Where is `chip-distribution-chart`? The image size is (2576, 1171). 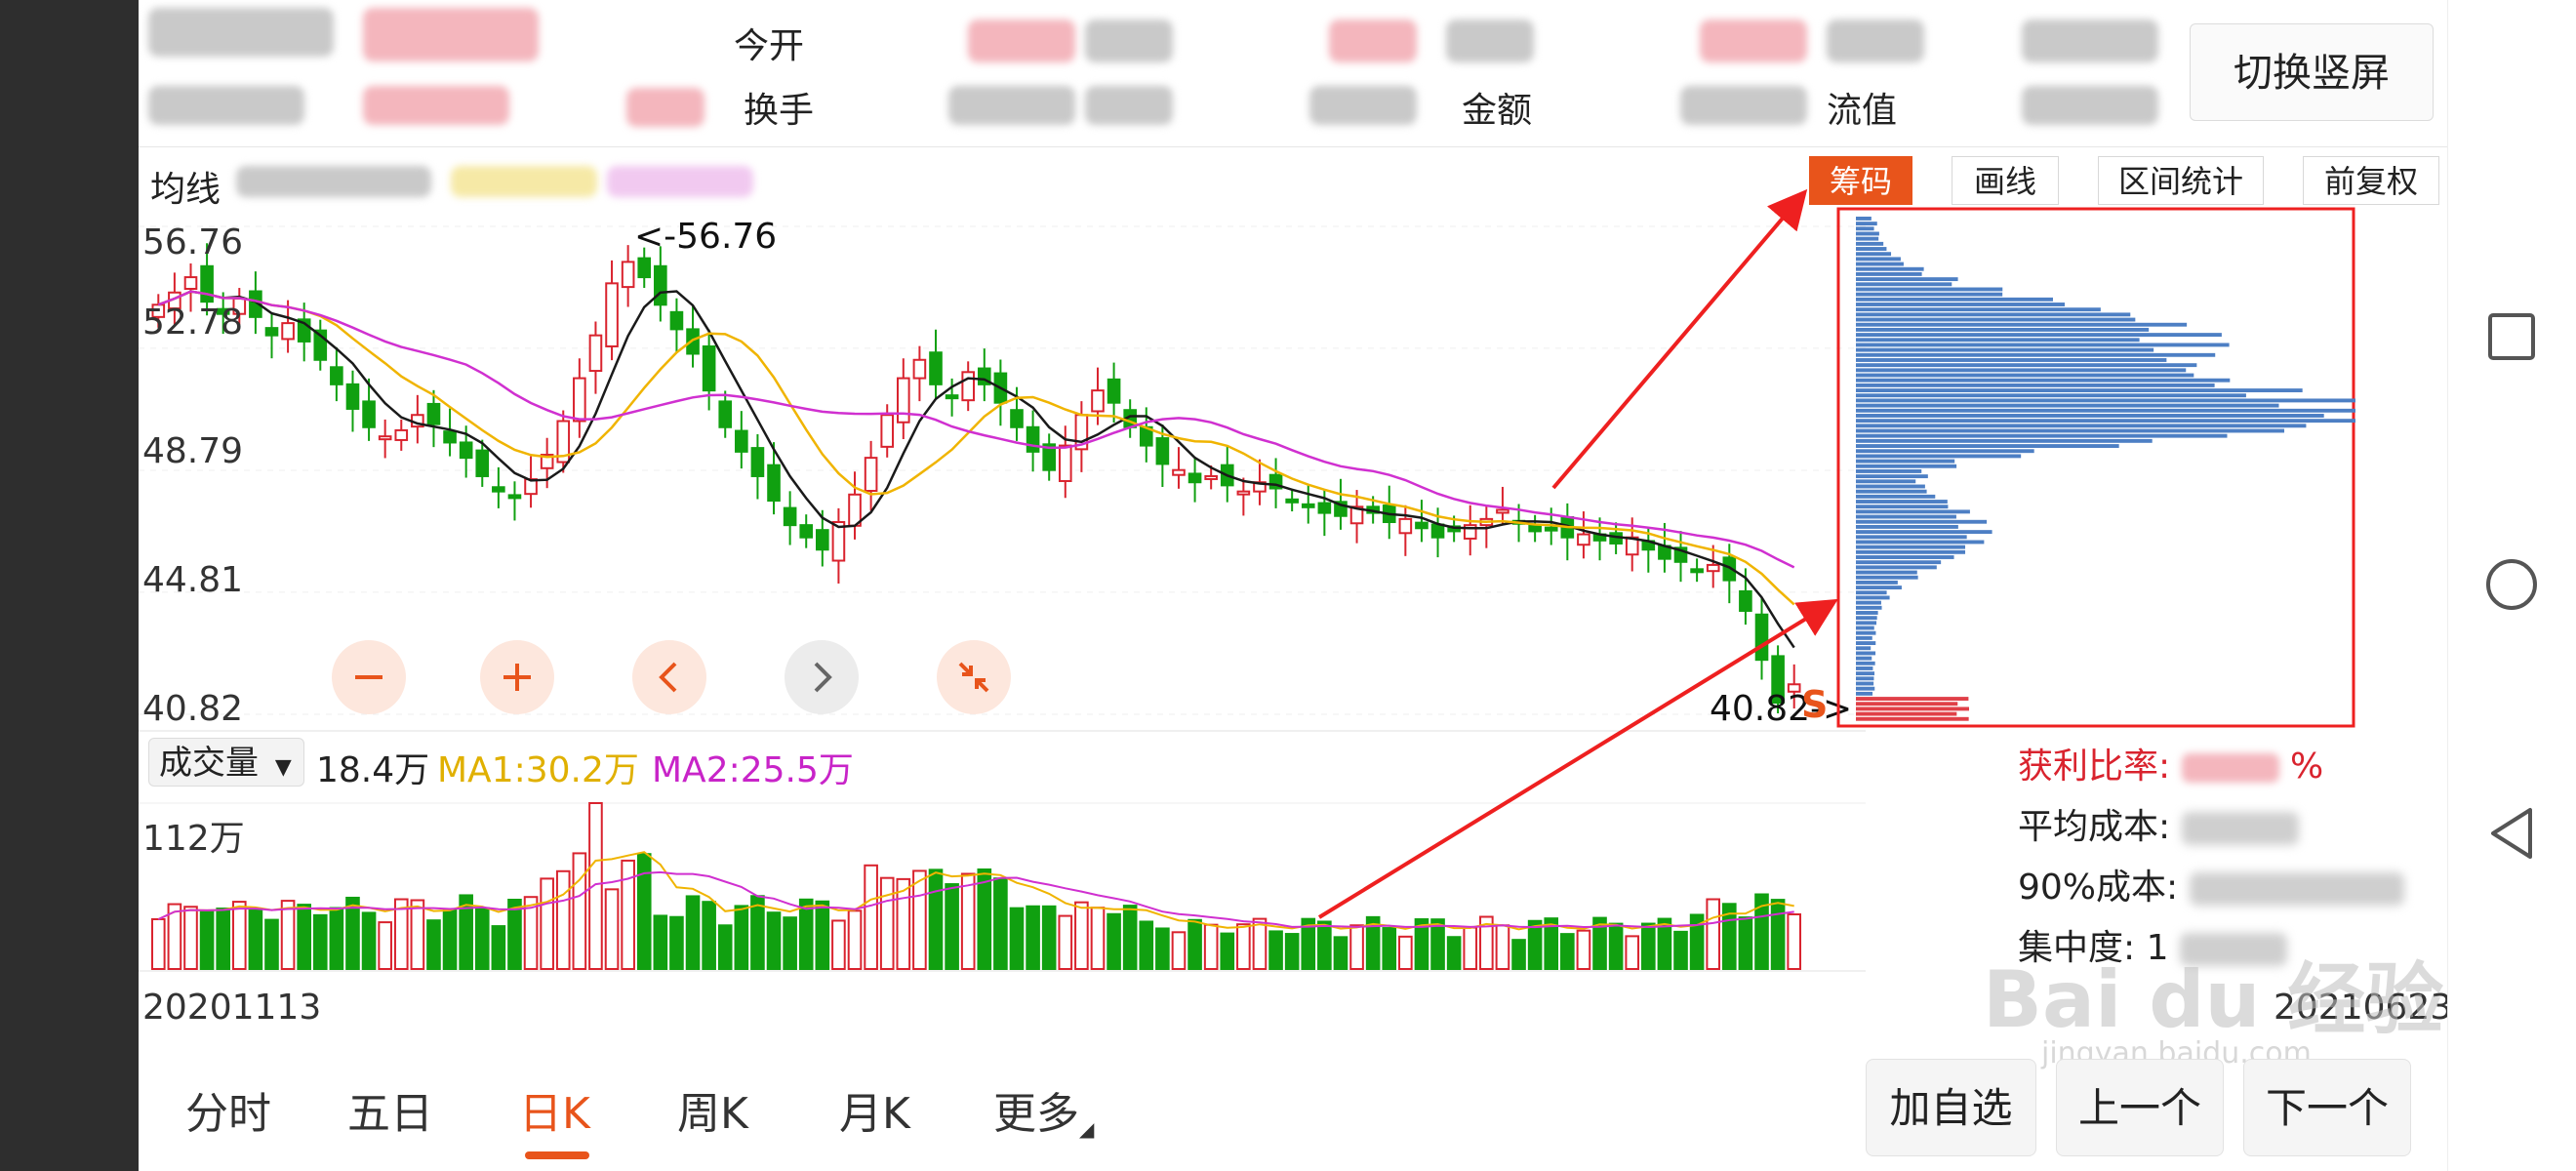 chip-distribution-chart is located at coordinates (2095, 467).